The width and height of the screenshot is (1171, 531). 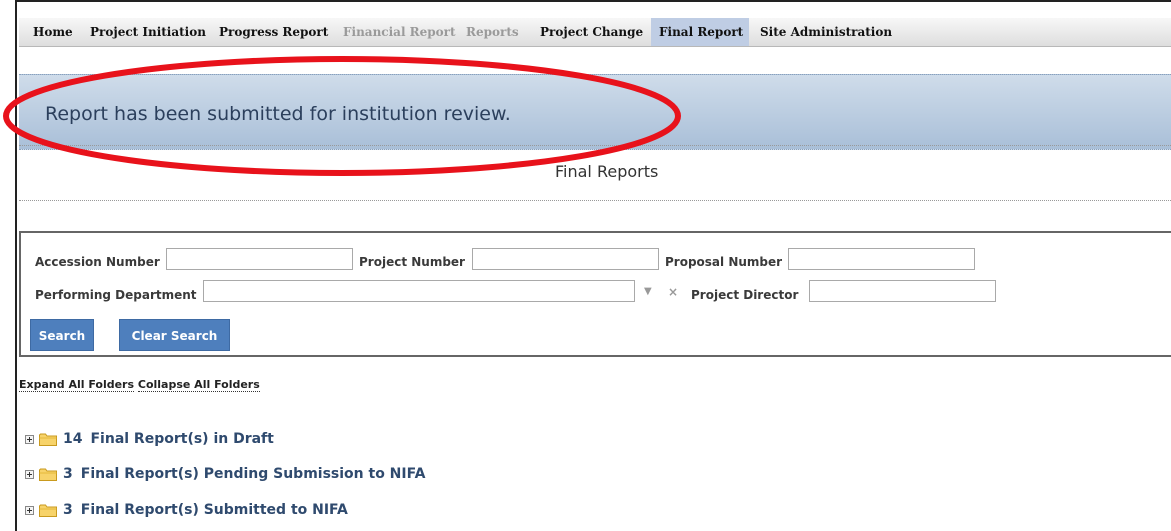 I want to click on folder-row-draft: 14 Final Report(s) in Draft, so click(x=149, y=439).